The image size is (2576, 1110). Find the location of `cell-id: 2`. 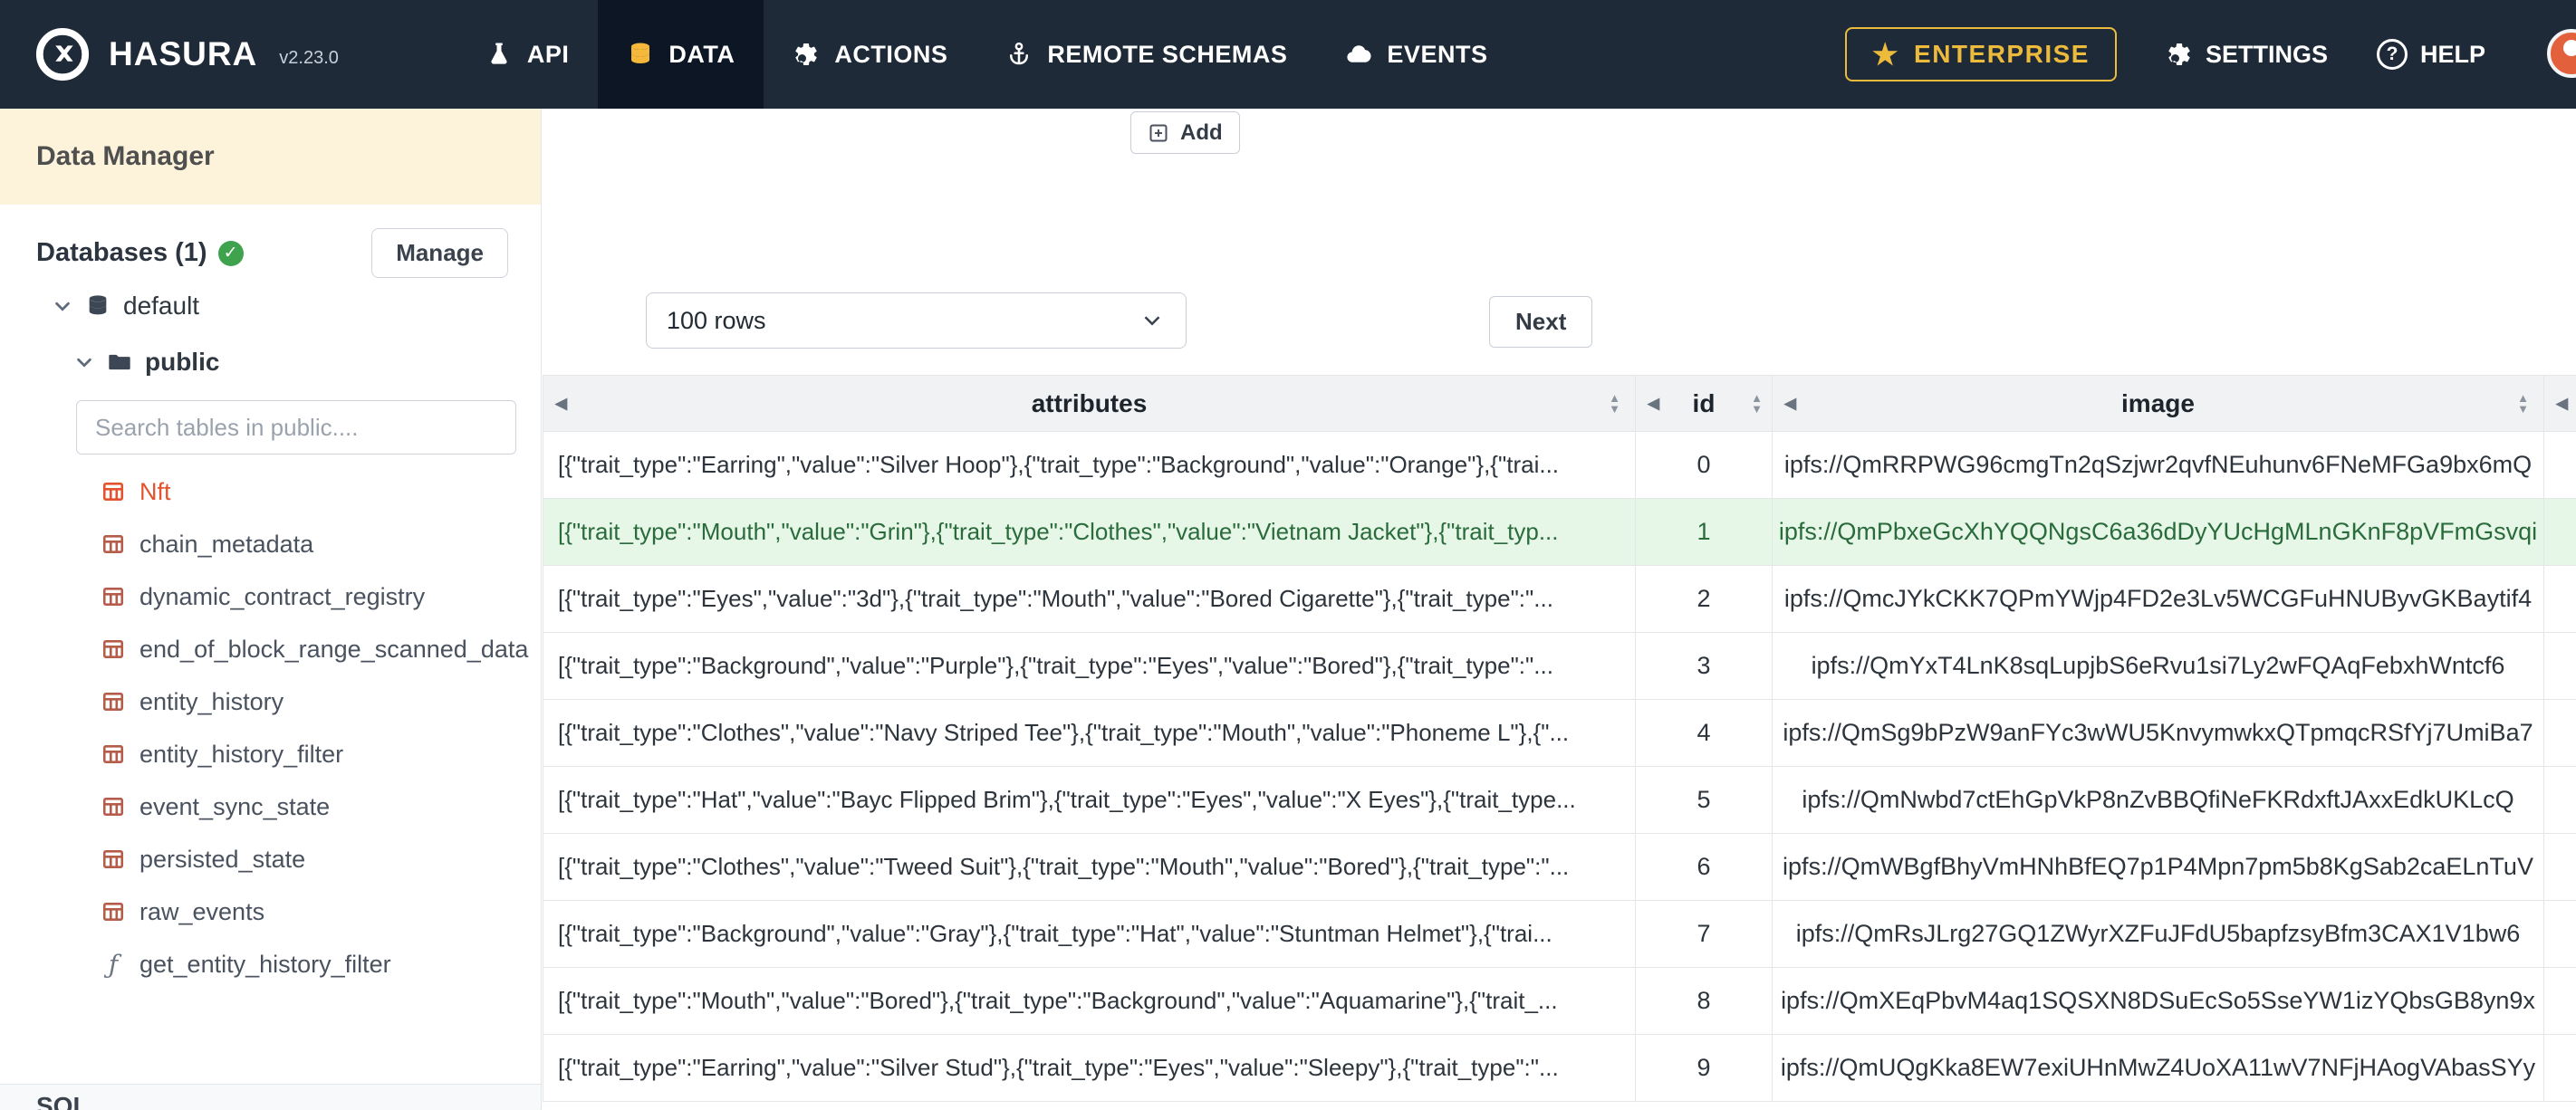

cell-id: 2 is located at coordinates (1704, 599).